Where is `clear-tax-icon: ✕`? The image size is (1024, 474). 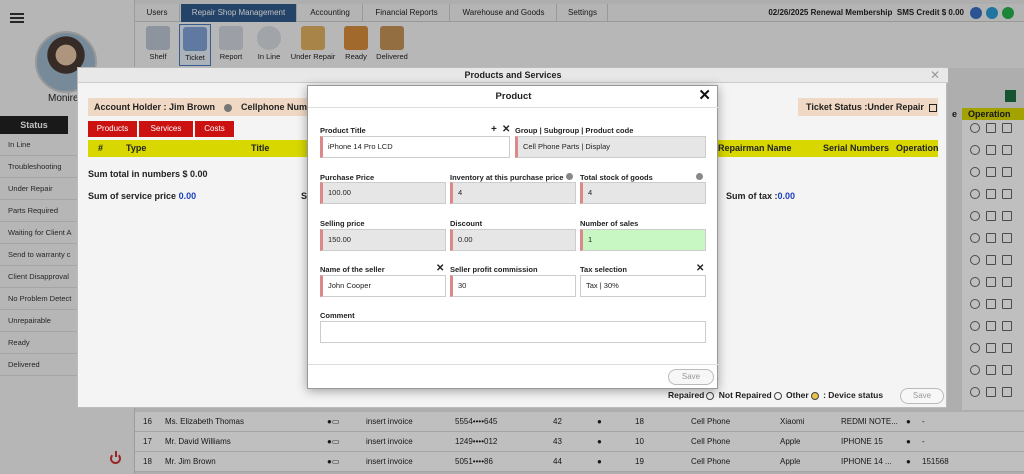 clear-tax-icon: ✕ is located at coordinates (700, 268).